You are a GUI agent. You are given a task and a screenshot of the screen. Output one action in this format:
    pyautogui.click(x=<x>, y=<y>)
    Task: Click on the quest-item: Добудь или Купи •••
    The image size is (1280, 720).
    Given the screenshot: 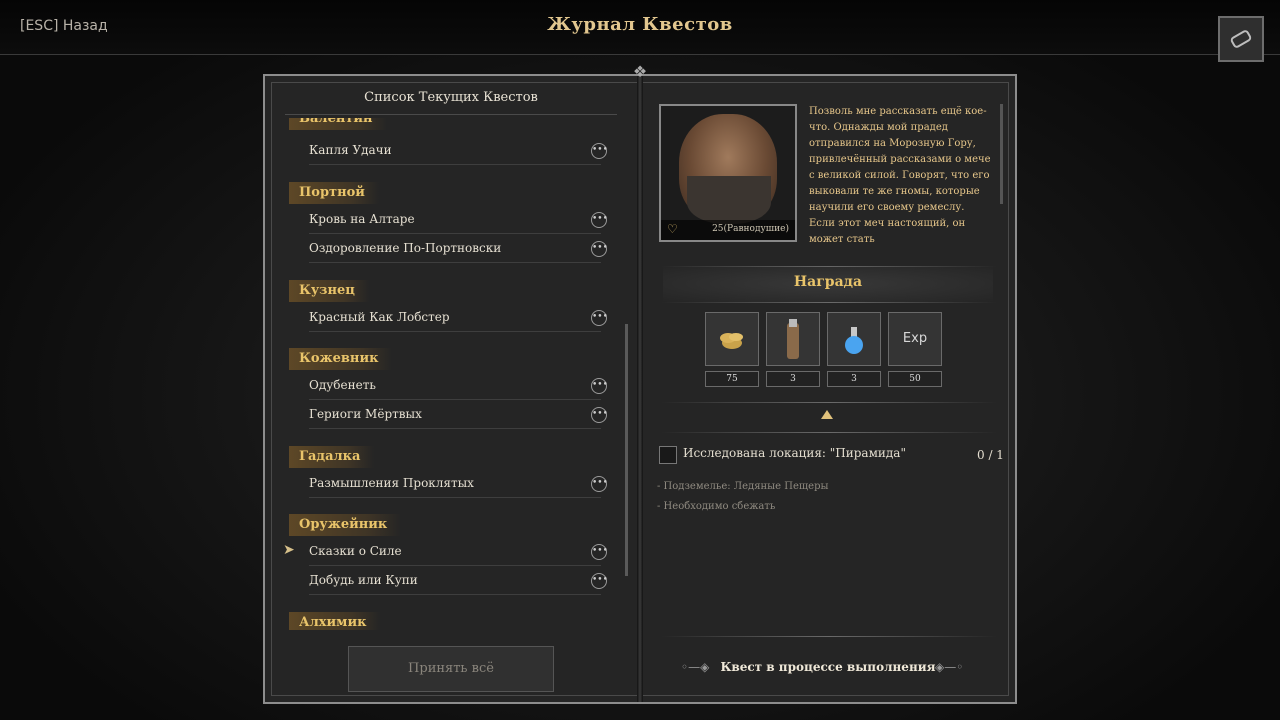 What is the action you would take?
    pyautogui.click(x=458, y=582)
    